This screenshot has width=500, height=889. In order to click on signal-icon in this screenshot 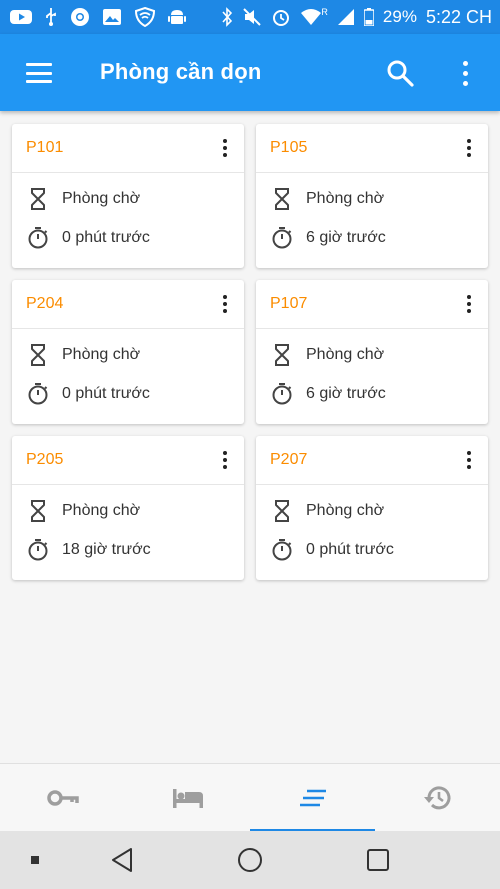, I will do `click(345, 17)`.